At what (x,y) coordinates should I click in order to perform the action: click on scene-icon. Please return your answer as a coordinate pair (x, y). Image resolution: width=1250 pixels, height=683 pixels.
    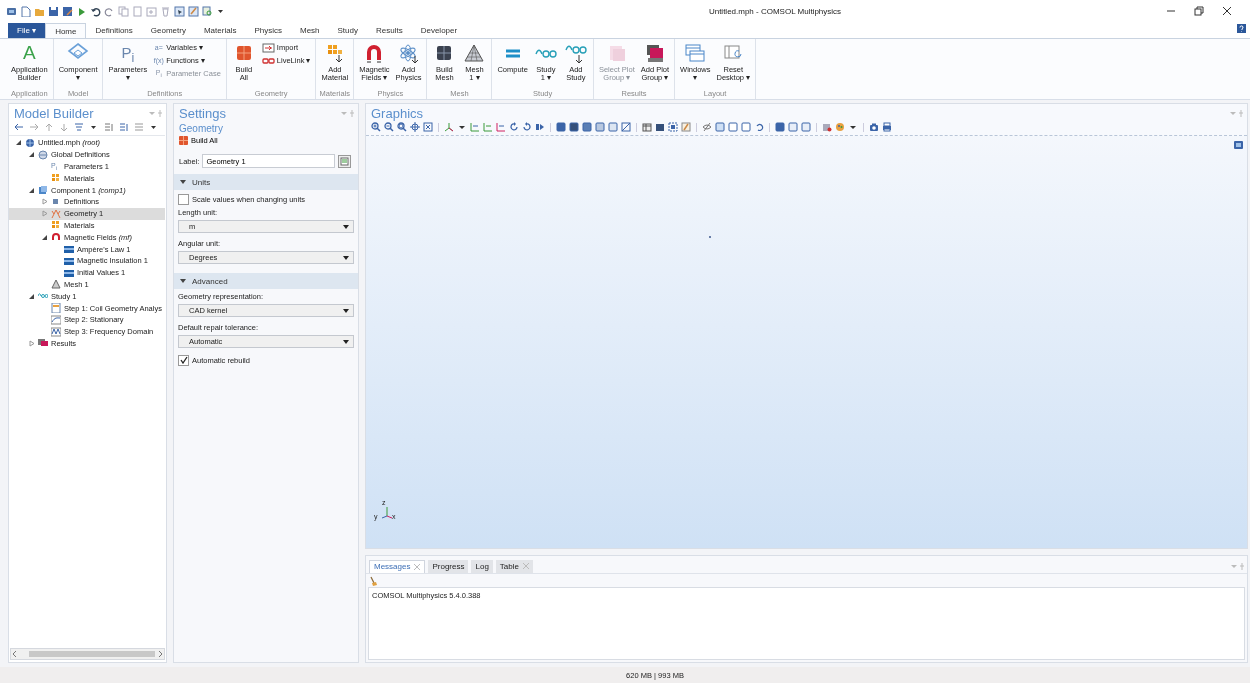
    Looking at the image, I should click on (660, 127).